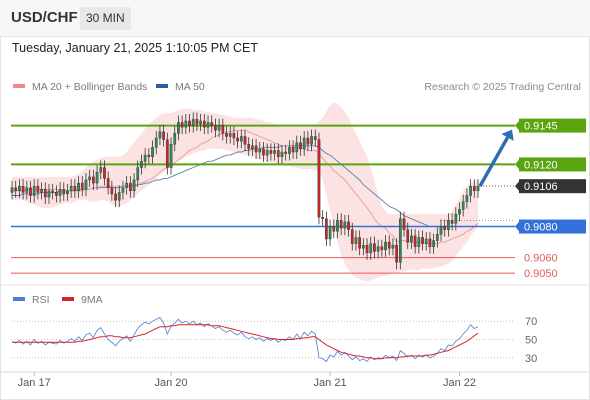 The width and height of the screenshot is (590, 400). Describe the element at coordinates (541, 187) in the screenshot. I see `current-price-label: 0.9106` at that location.